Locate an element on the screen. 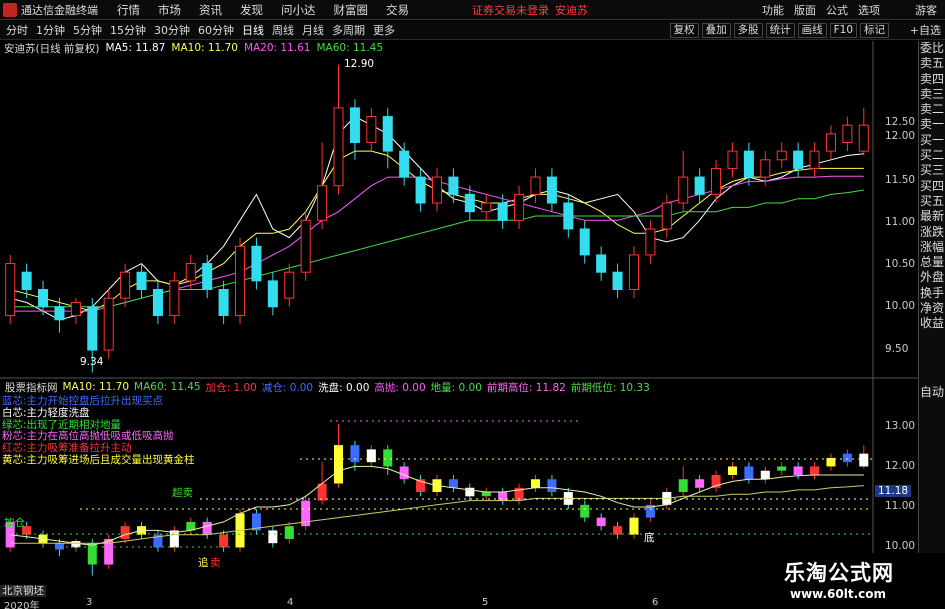 This screenshot has height=609, width=945. tongji-button: 统计 is located at coordinates (780, 30).